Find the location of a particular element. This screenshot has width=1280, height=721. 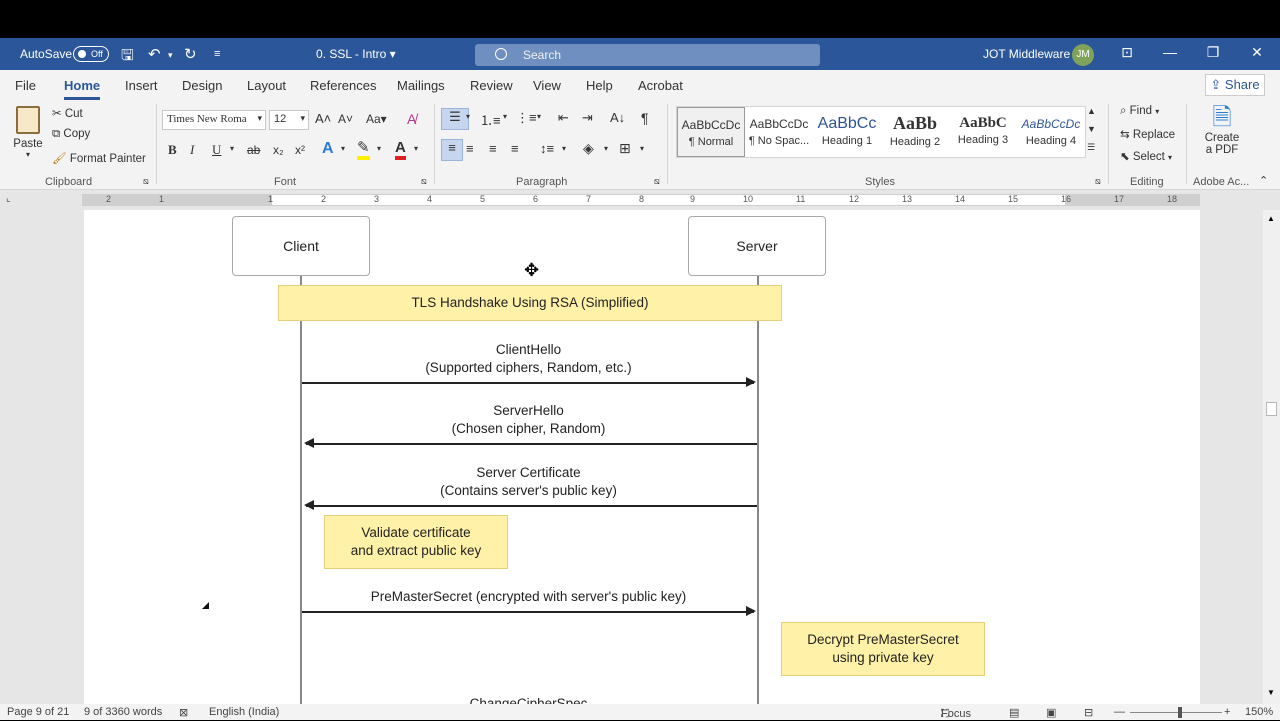

tab-design: Design is located at coordinates (202, 85).